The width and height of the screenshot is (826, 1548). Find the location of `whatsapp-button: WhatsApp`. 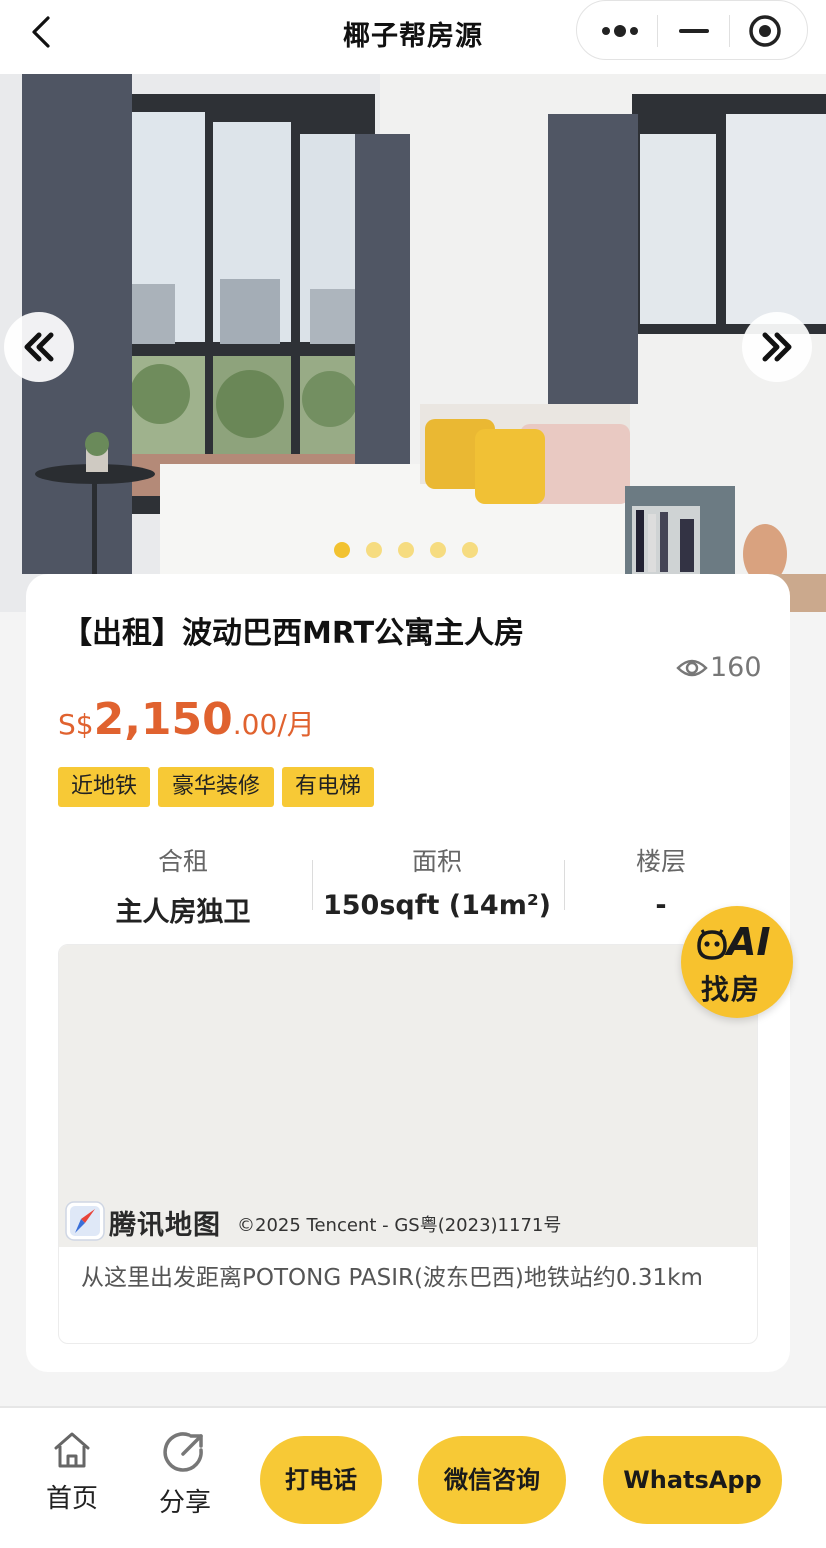

whatsapp-button: WhatsApp is located at coordinates (692, 1480).